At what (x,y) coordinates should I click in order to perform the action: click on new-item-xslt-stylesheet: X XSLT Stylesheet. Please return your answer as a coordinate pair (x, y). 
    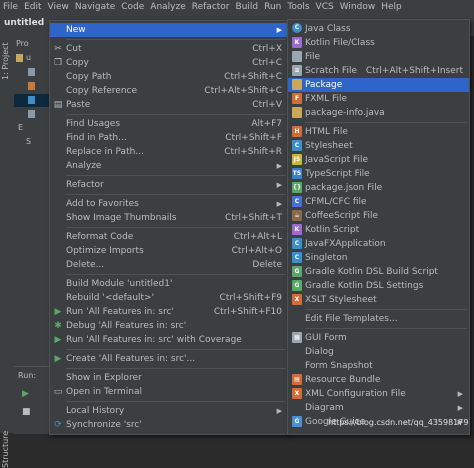
    Looking at the image, I should click on (378, 300).